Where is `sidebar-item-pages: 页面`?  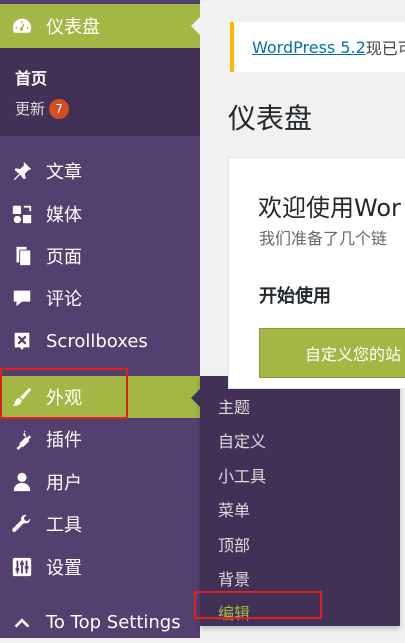
sidebar-item-pages: 页面 is located at coordinates (100, 256).